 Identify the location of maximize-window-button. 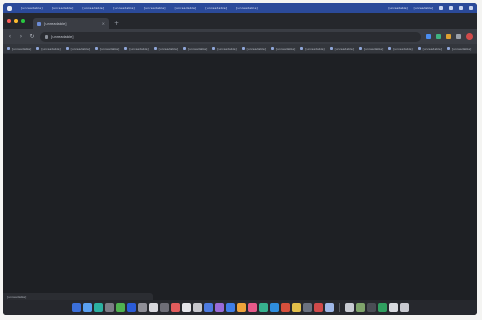
(23, 21).